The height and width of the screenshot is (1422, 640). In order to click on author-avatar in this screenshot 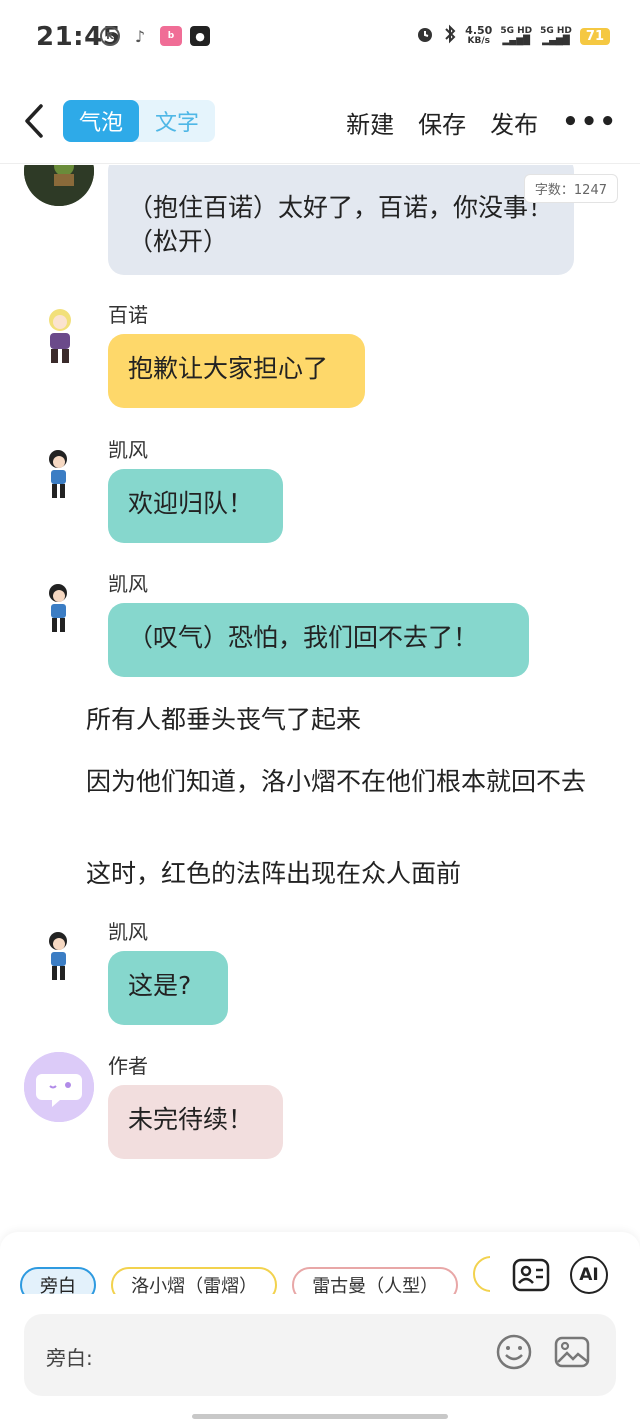, I will do `click(59, 1087)`.